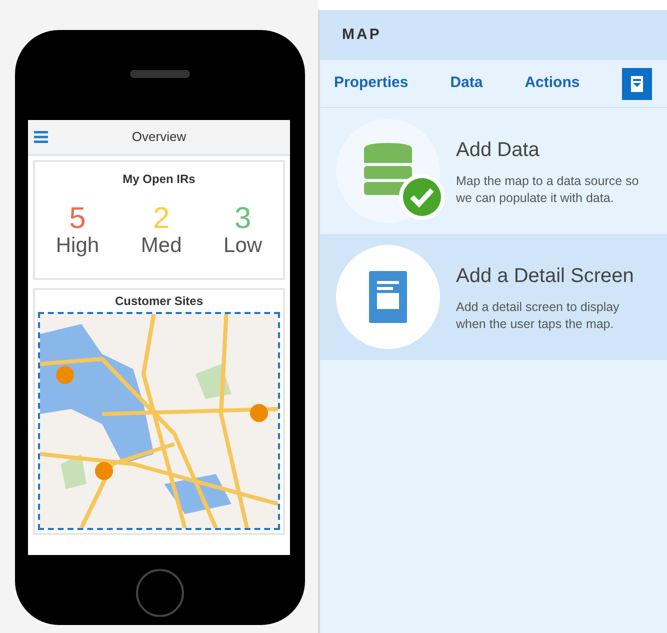 The image size is (667, 633). What do you see at coordinates (160, 593) in the screenshot?
I see `home-button` at bounding box center [160, 593].